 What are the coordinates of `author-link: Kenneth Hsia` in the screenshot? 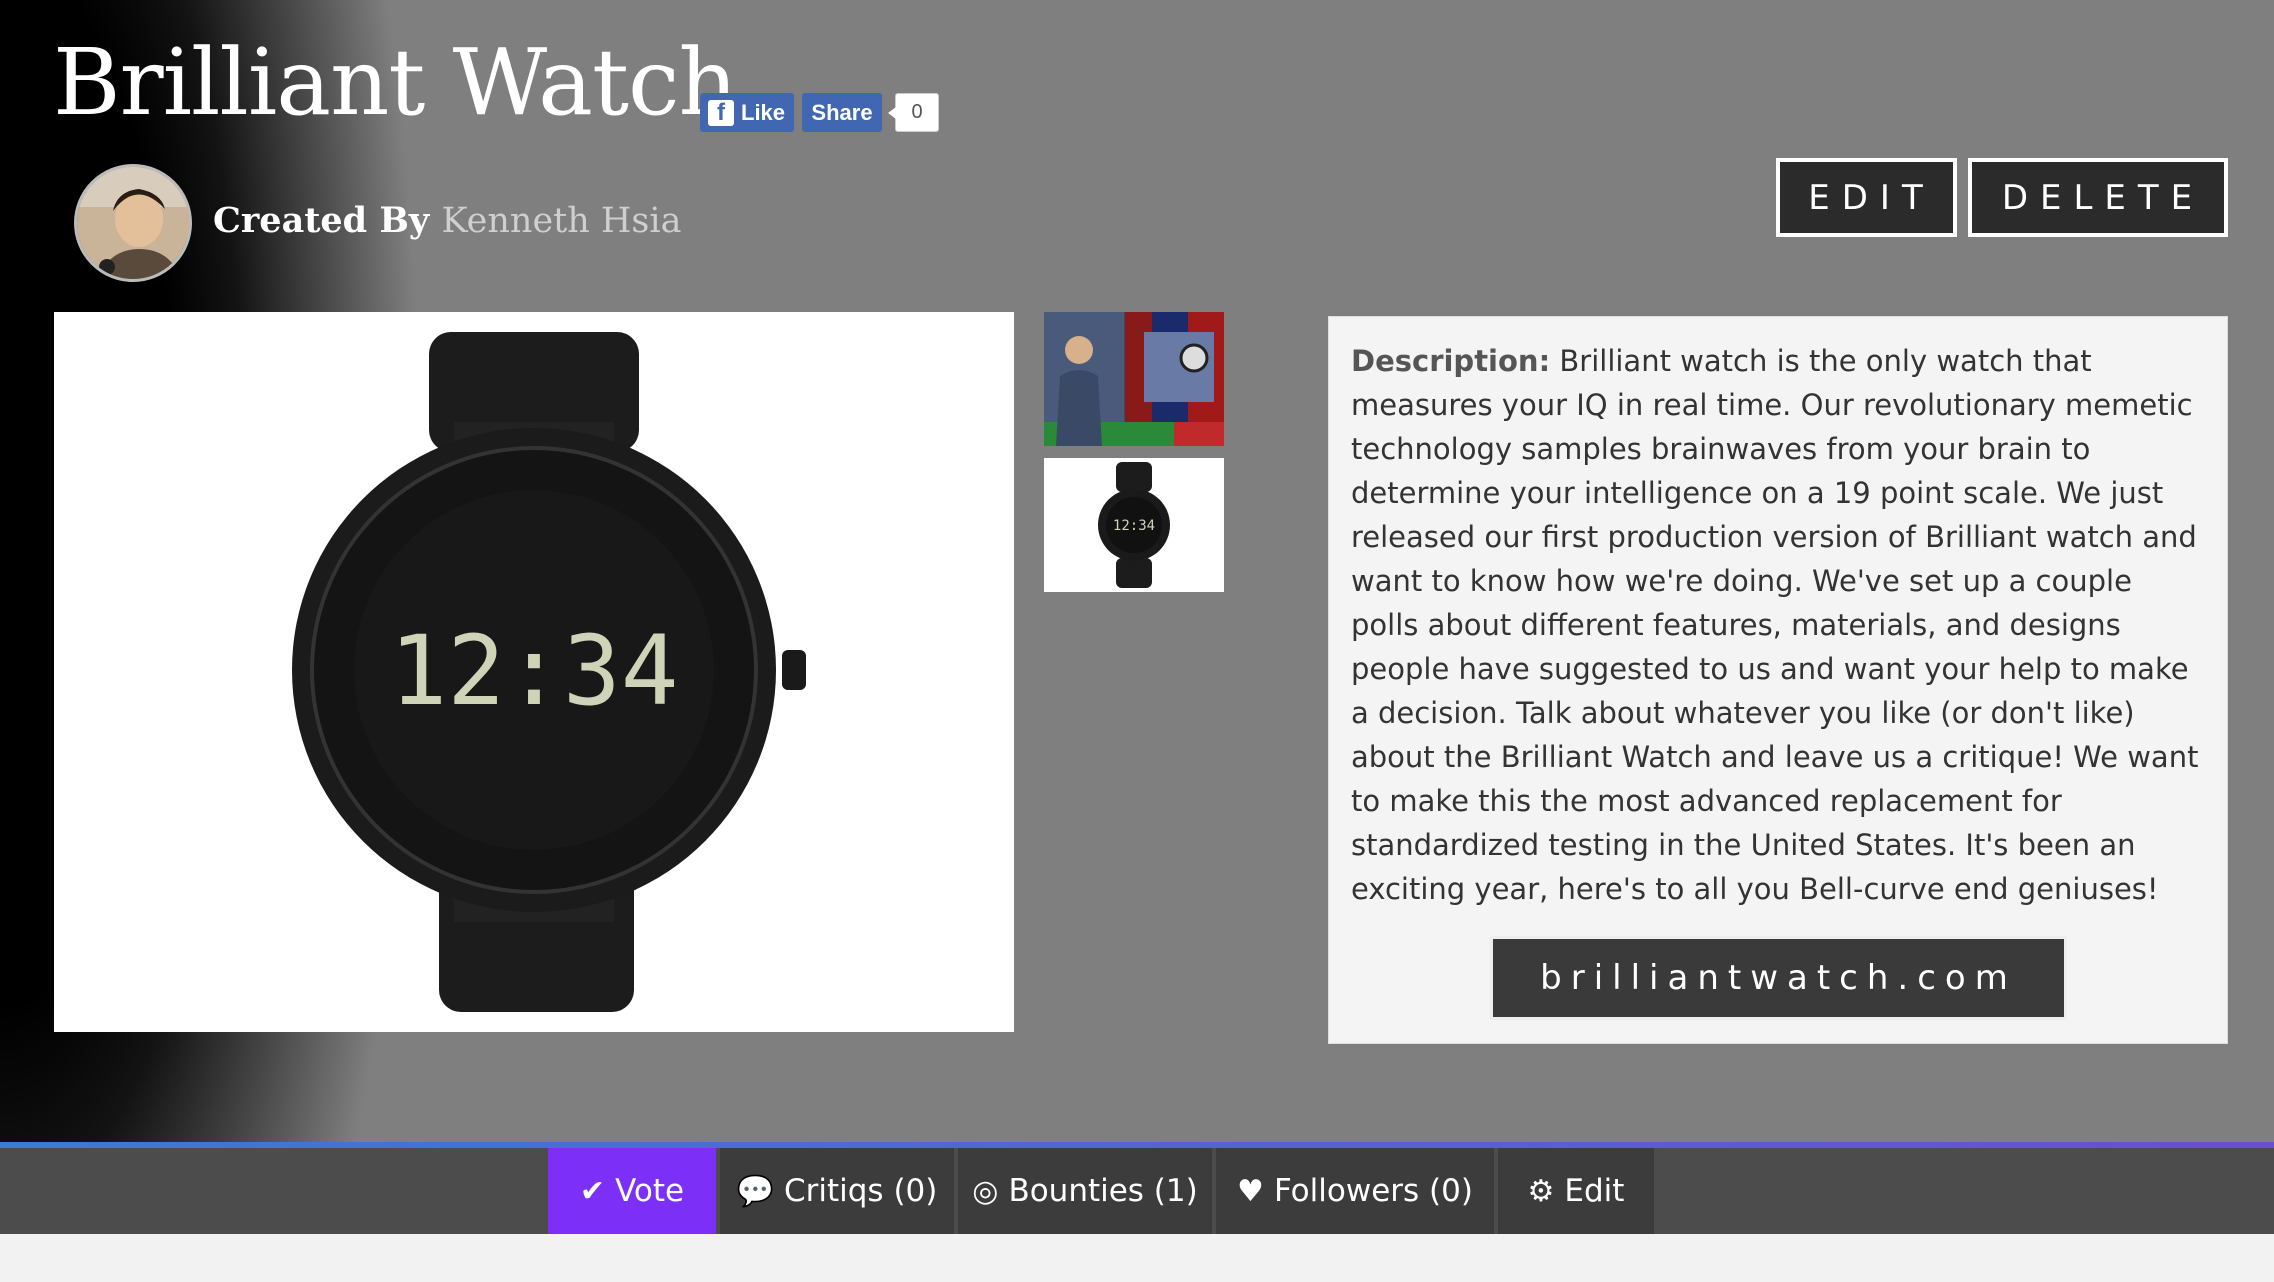 It's located at (561, 221).